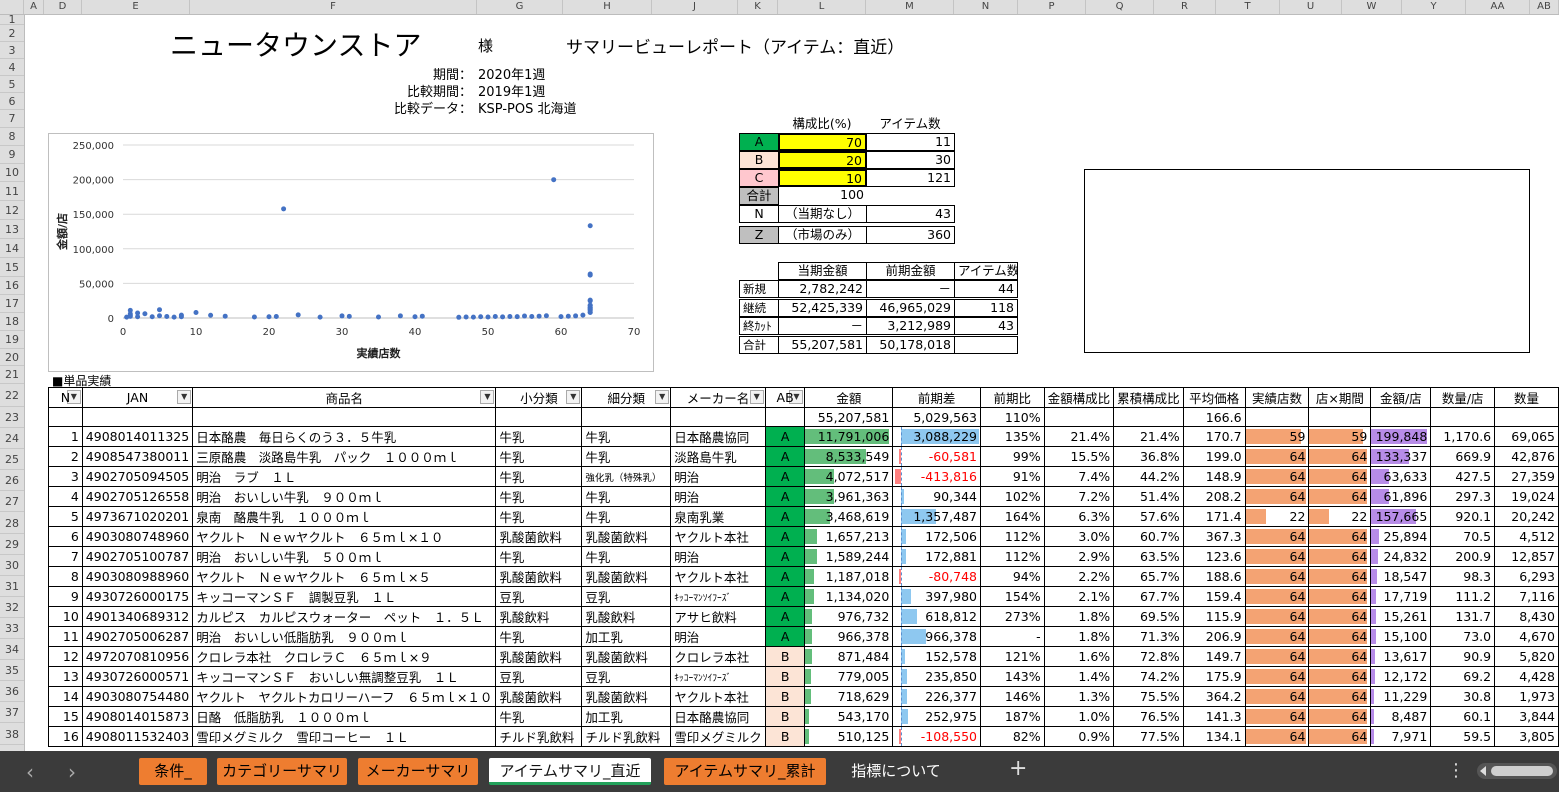 Image resolution: width=1559 pixels, height=792 pixels. What do you see at coordinates (896, 771) in the screenshot?
I see `sheet-tab: 指標について` at bounding box center [896, 771].